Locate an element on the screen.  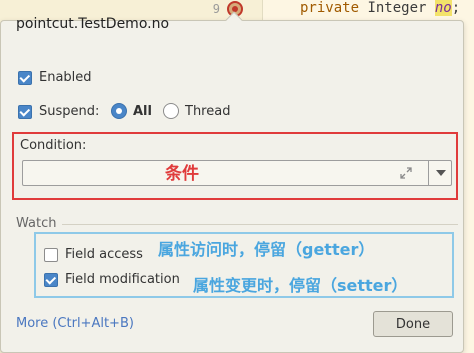
breakpoint-title: pointcut.TestDemo.no is located at coordinates (93, 24).